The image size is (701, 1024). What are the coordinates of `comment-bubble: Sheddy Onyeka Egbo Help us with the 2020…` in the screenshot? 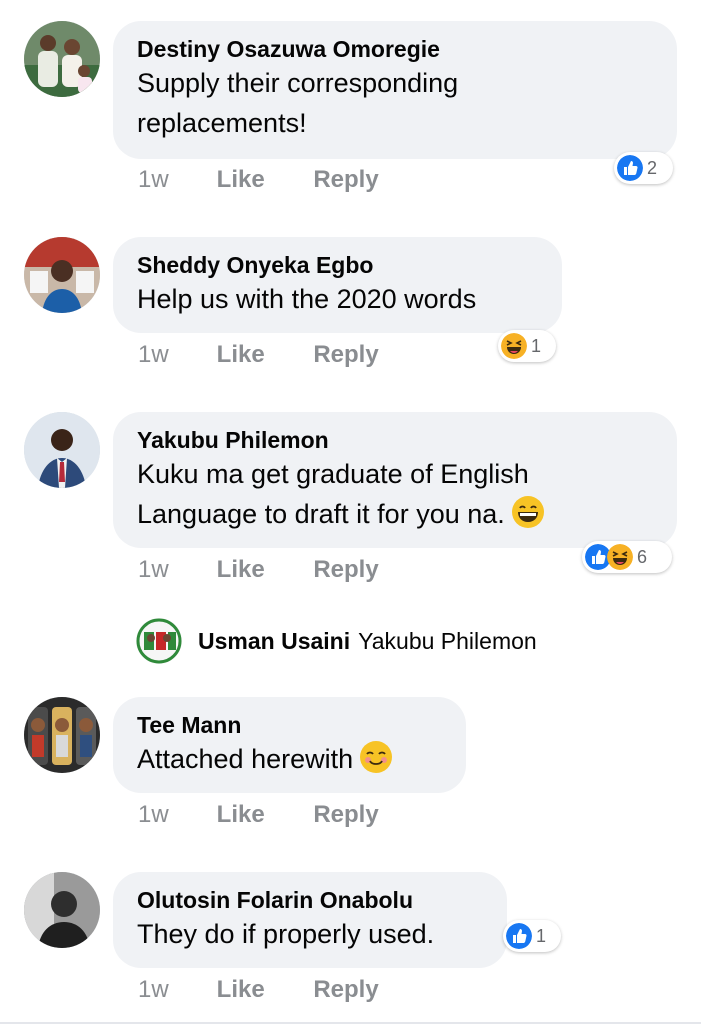 It's located at (337, 285).